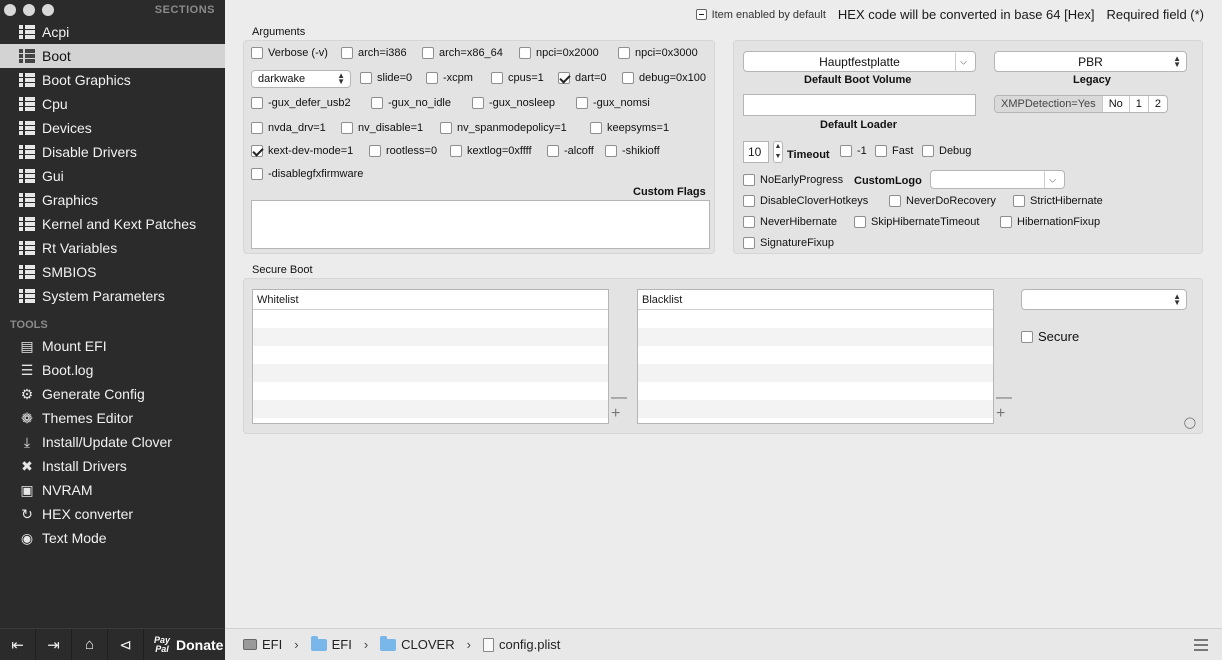  Describe the element at coordinates (54, 644) in the screenshot. I see `export-button: ⇥` at that location.